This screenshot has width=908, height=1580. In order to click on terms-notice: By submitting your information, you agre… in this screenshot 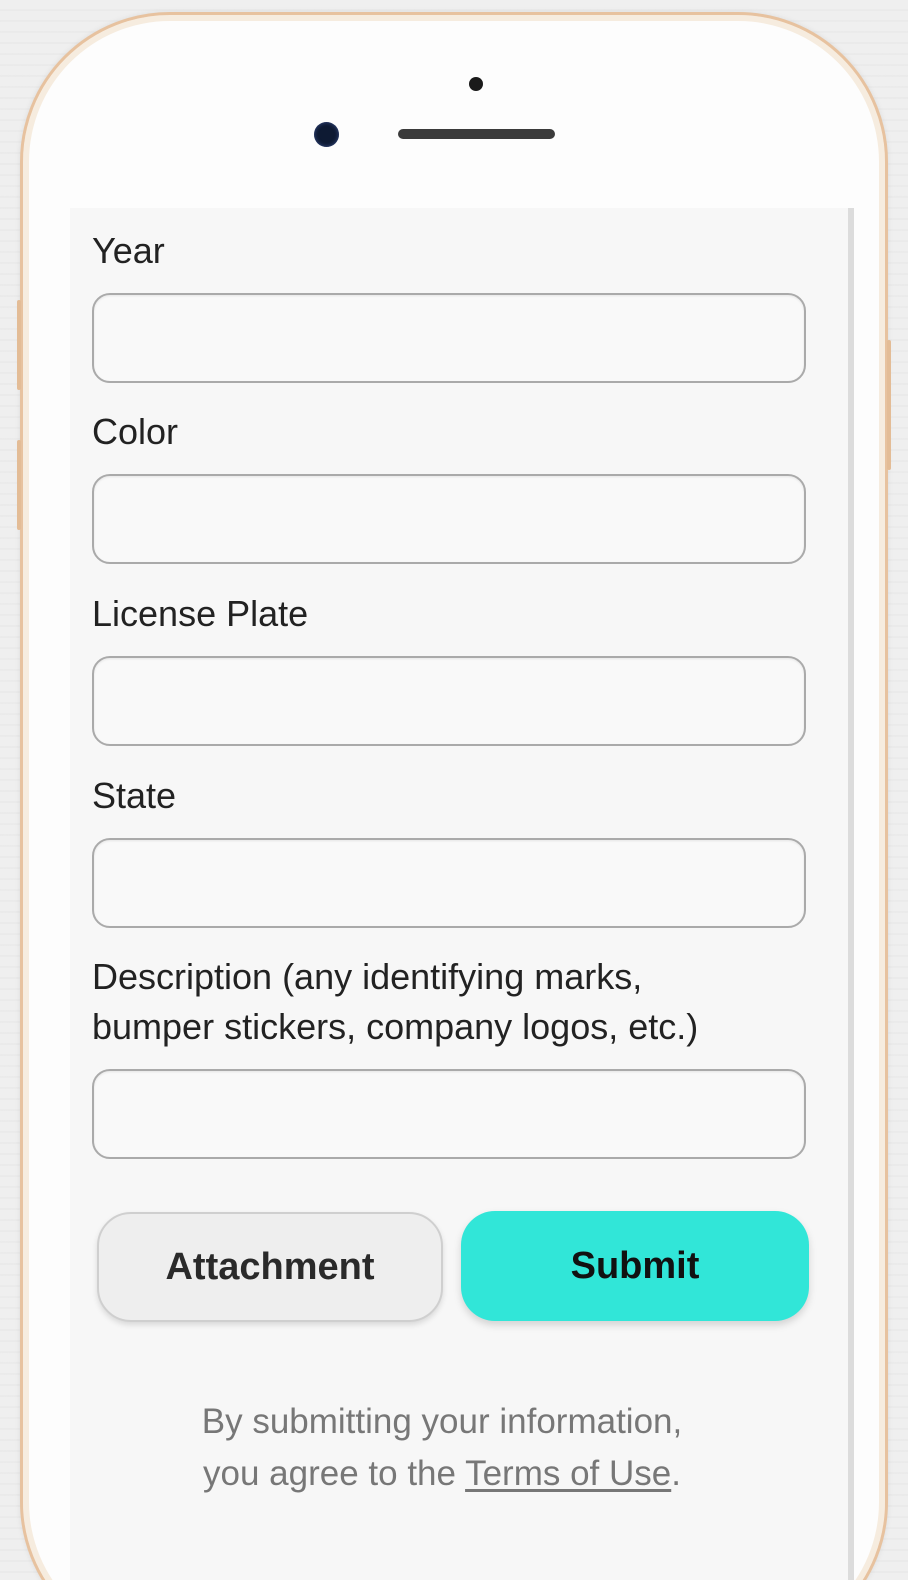, I will do `click(442, 1448)`.